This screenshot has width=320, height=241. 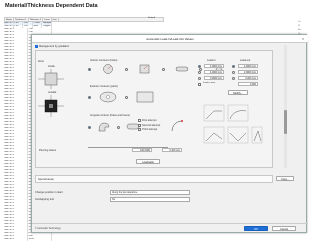 I want to click on irregular-options, so click(x=114, y=127).